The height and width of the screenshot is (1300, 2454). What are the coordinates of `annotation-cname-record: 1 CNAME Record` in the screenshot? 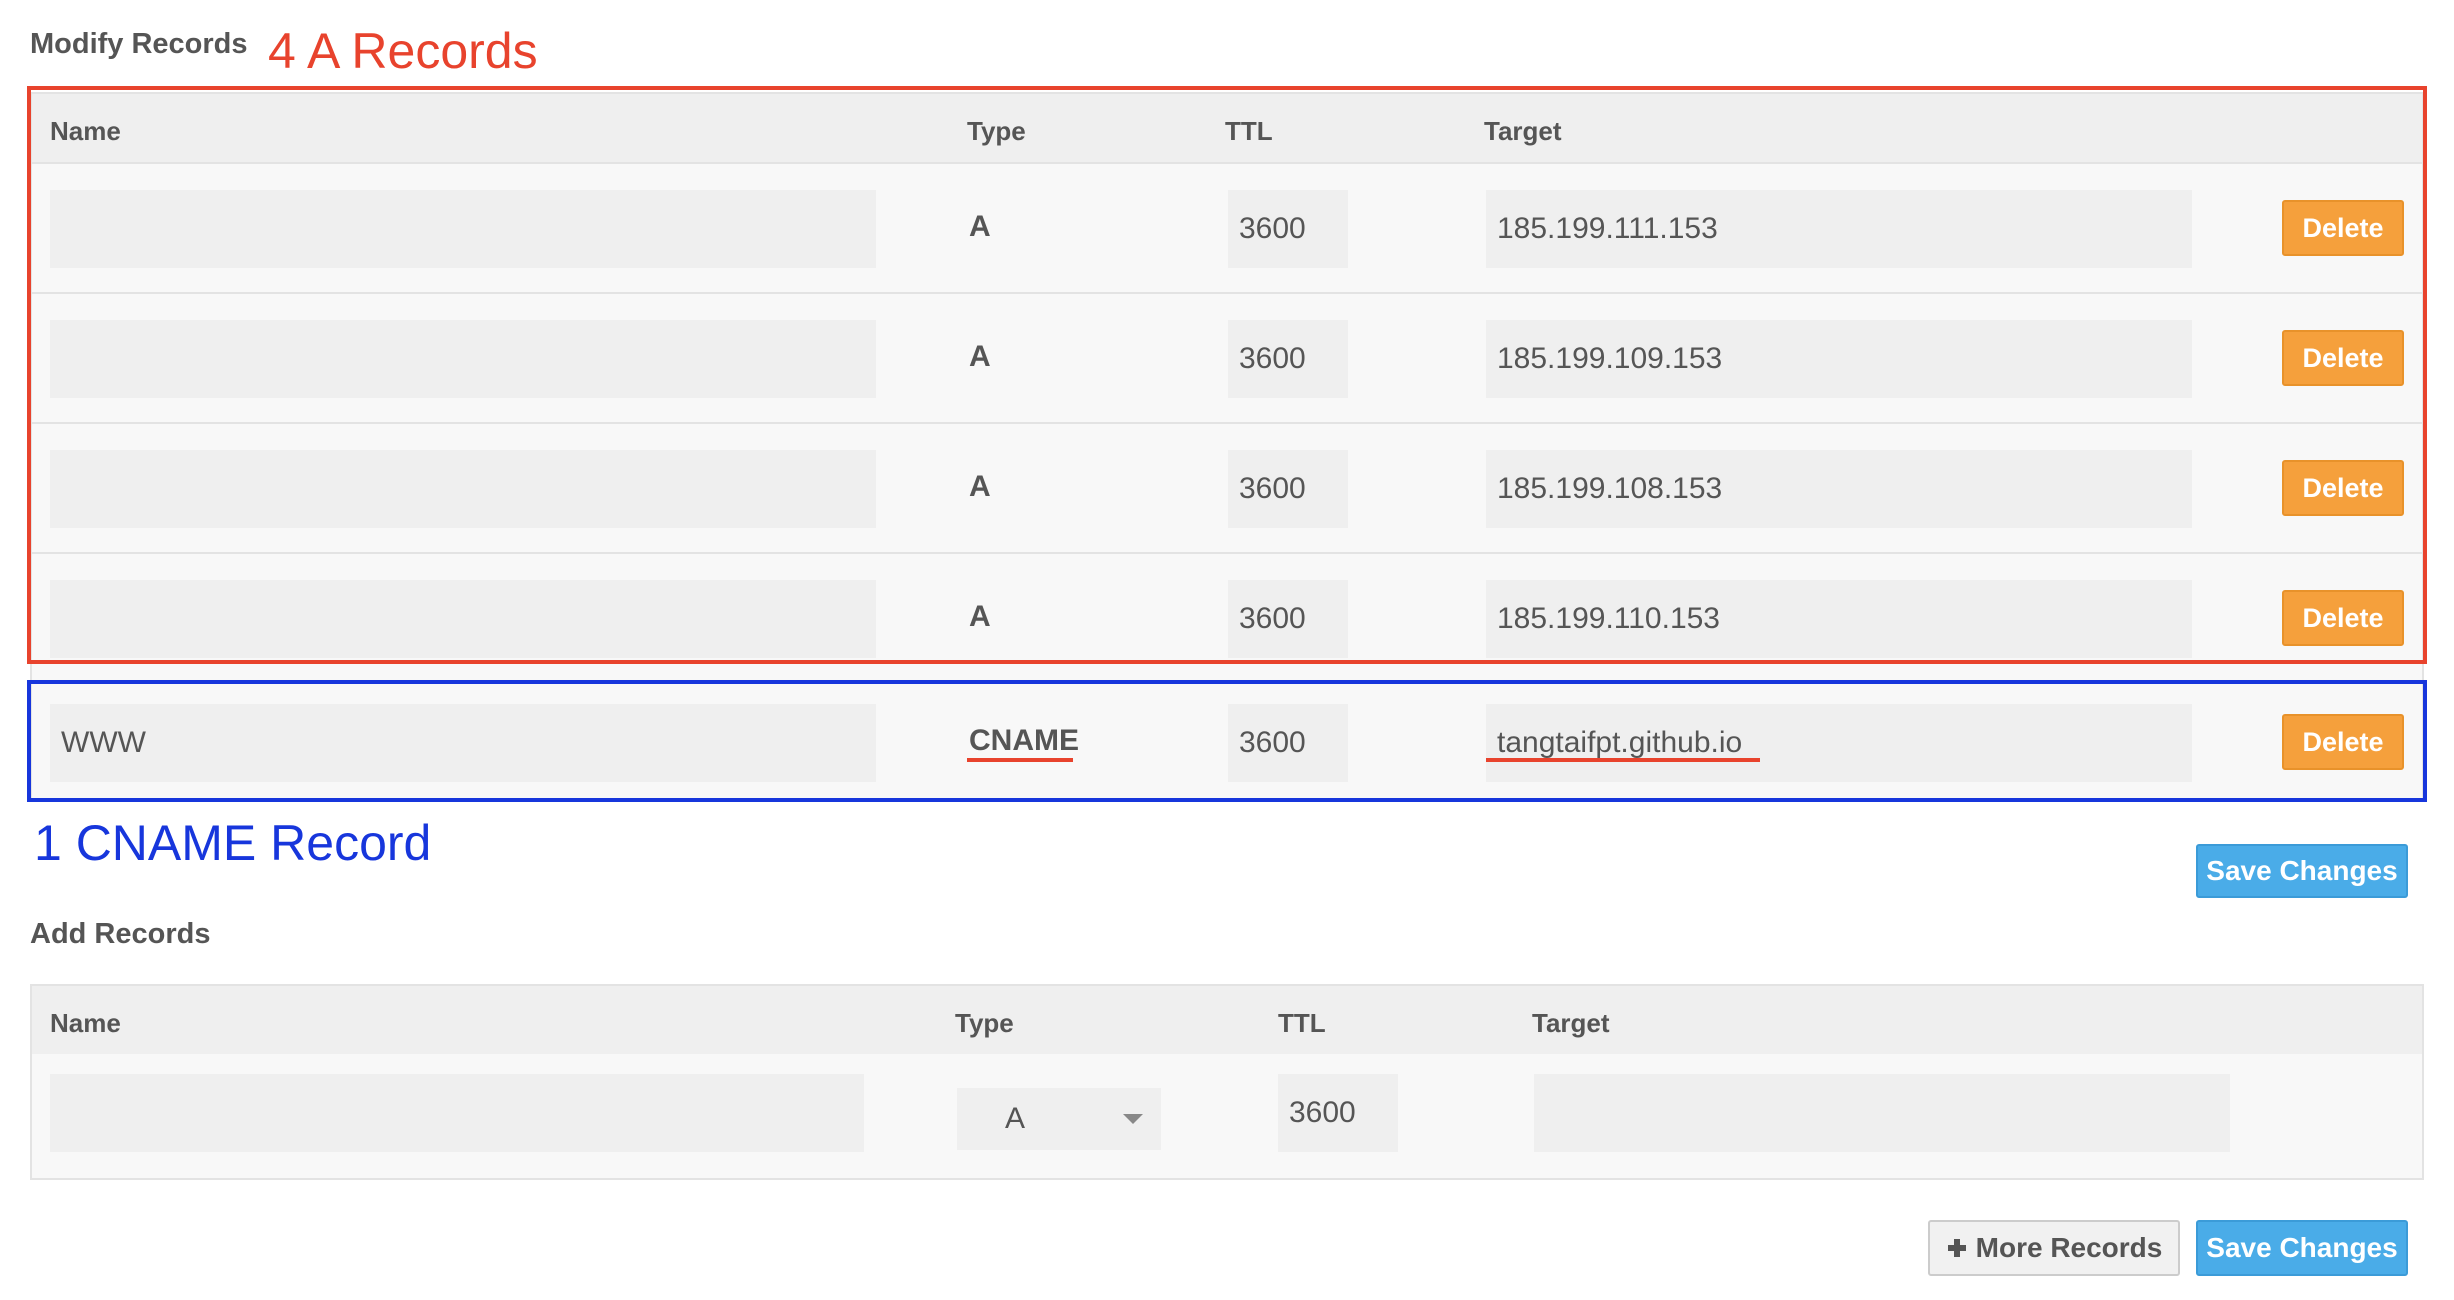 It's located at (233, 843).